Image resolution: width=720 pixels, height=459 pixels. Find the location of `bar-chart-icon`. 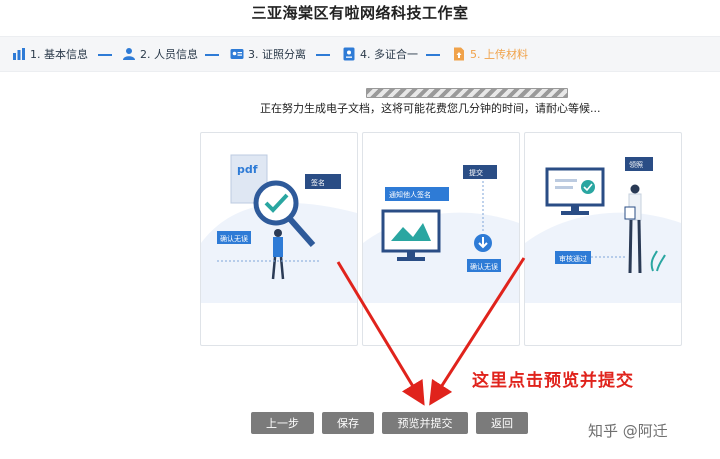

bar-chart-icon is located at coordinates (19, 54).